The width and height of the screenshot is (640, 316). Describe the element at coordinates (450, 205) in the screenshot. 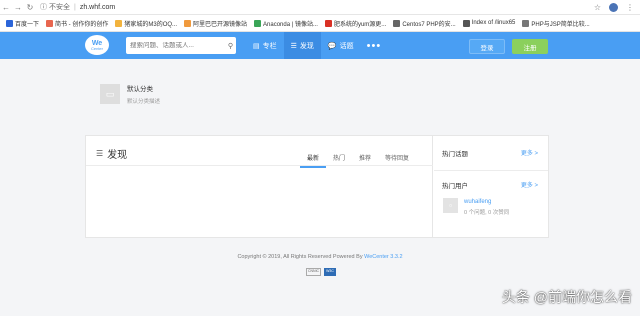

I see `user-avatar: ▫` at that location.